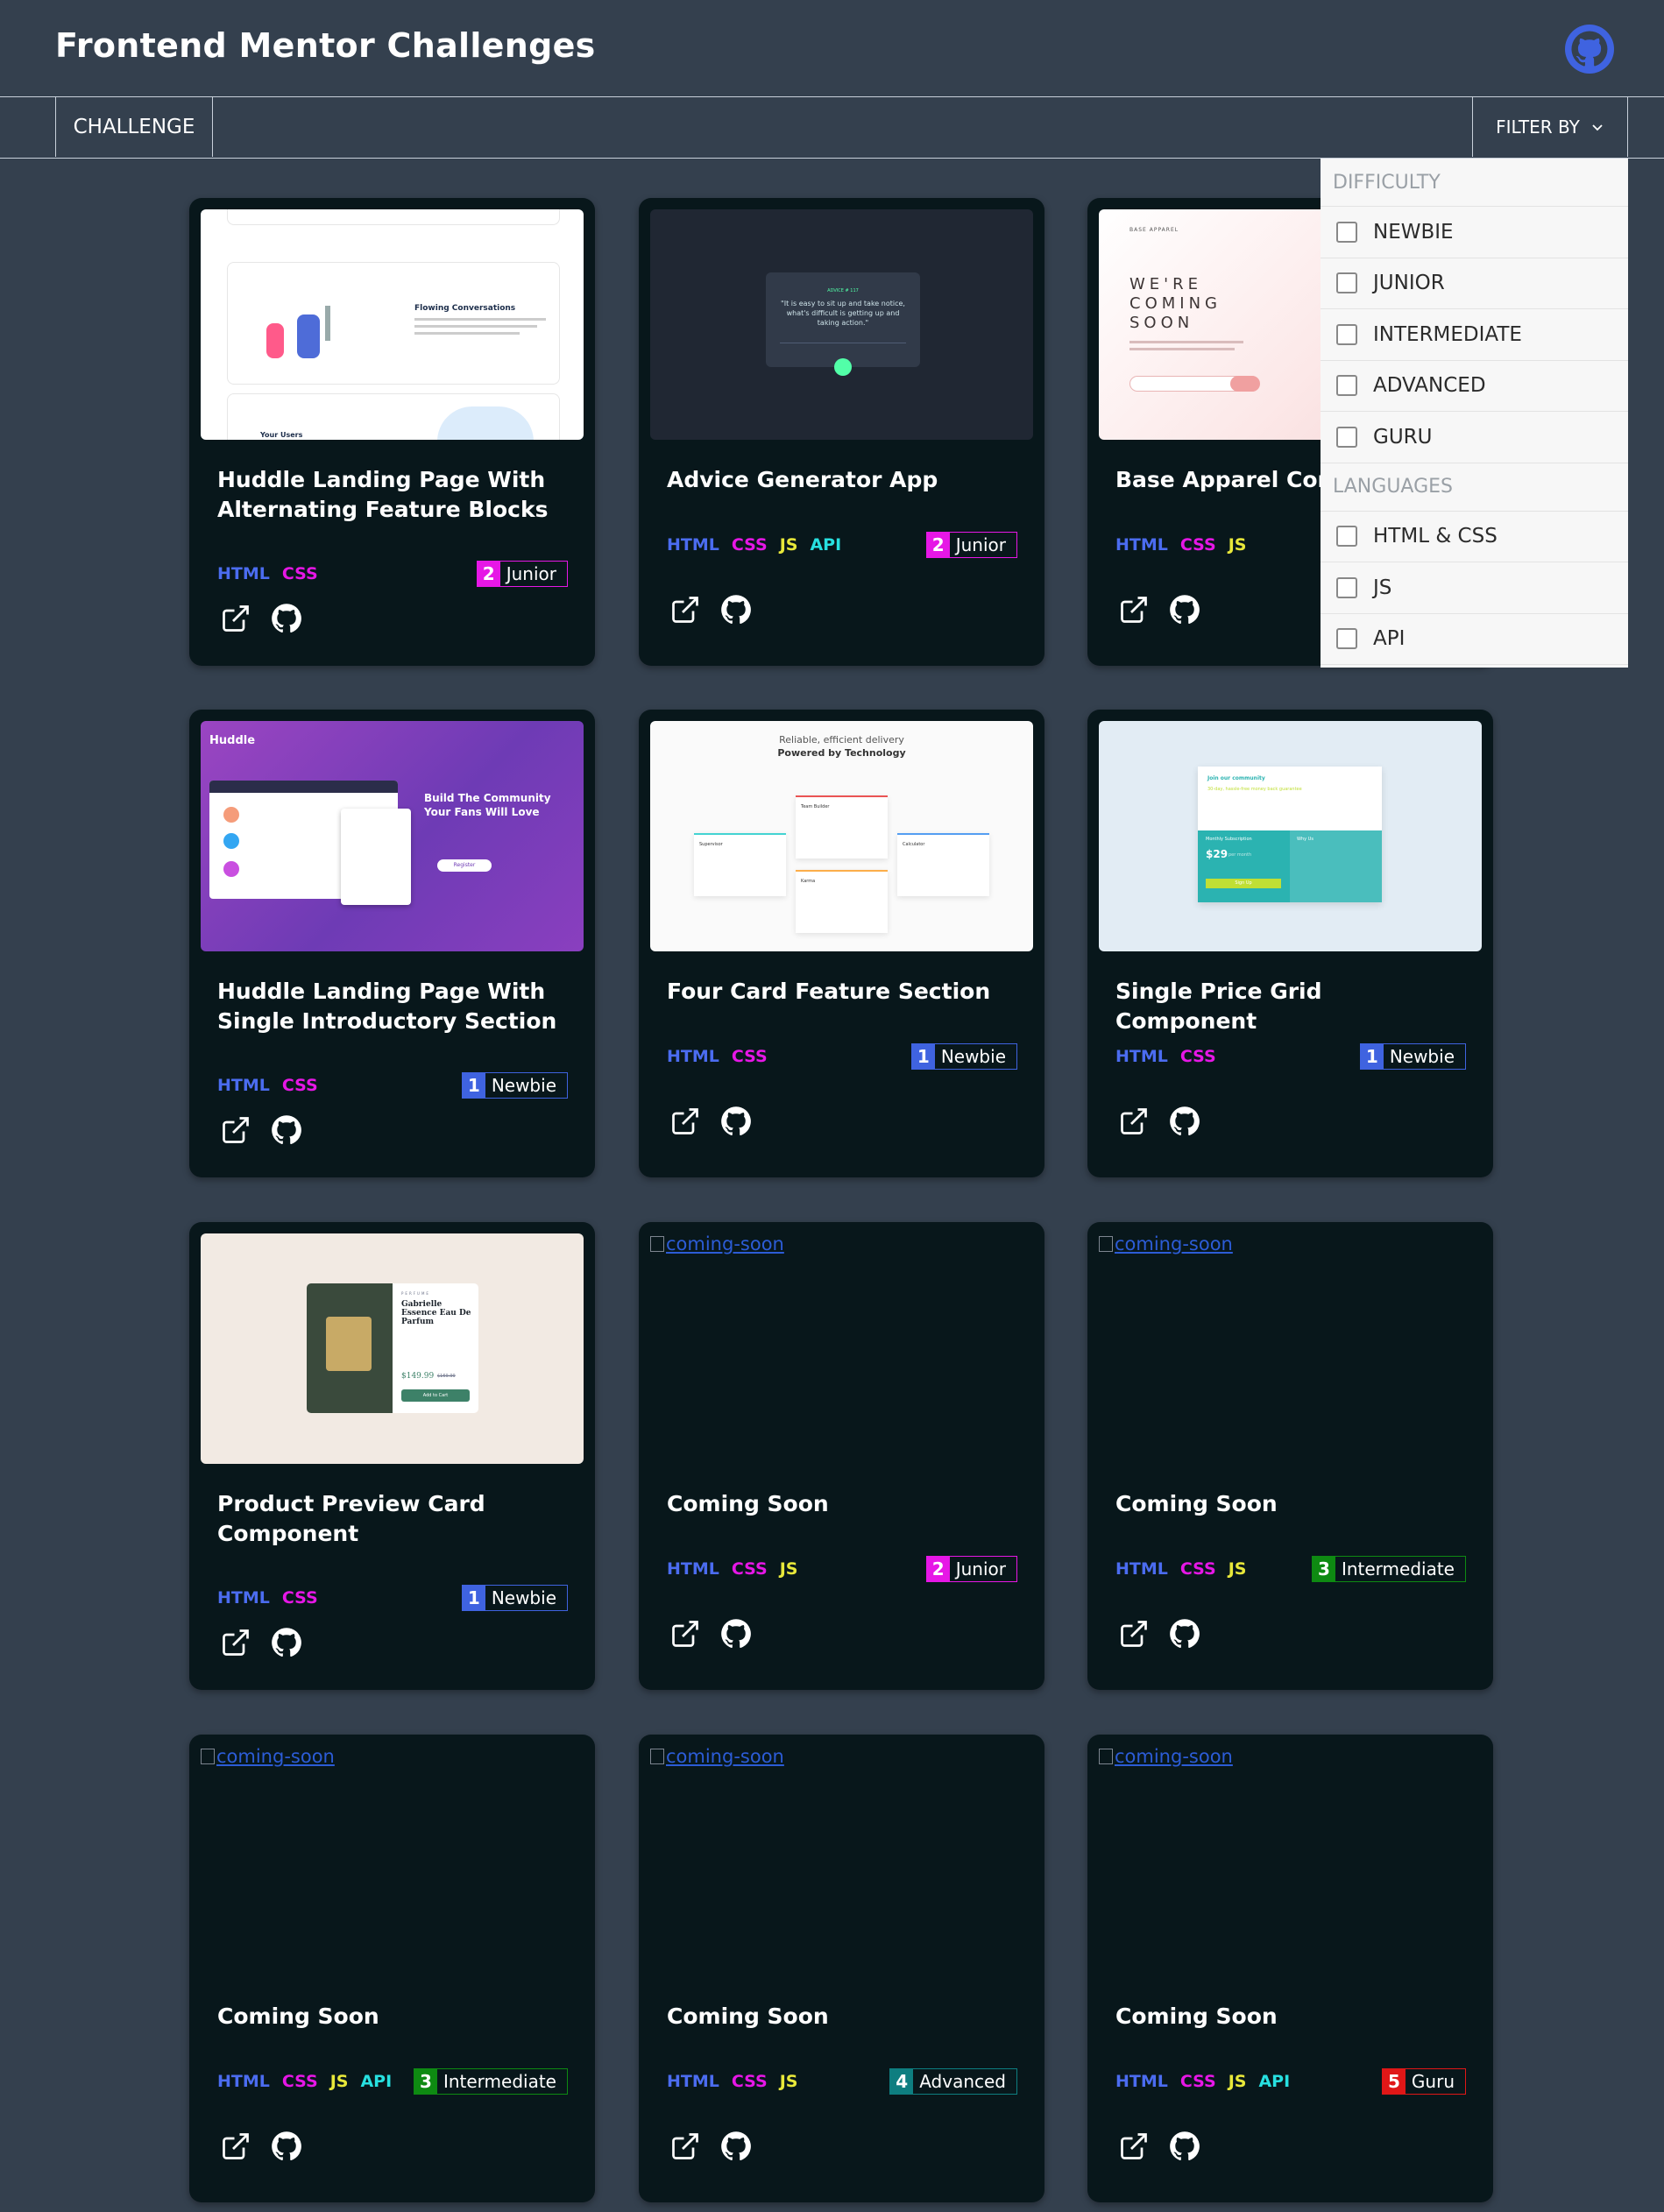 The image size is (1664, 2212). What do you see at coordinates (1538, 127) in the screenshot?
I see `filter-by-label: FILTER BY` at bounding box center [1538, 127].